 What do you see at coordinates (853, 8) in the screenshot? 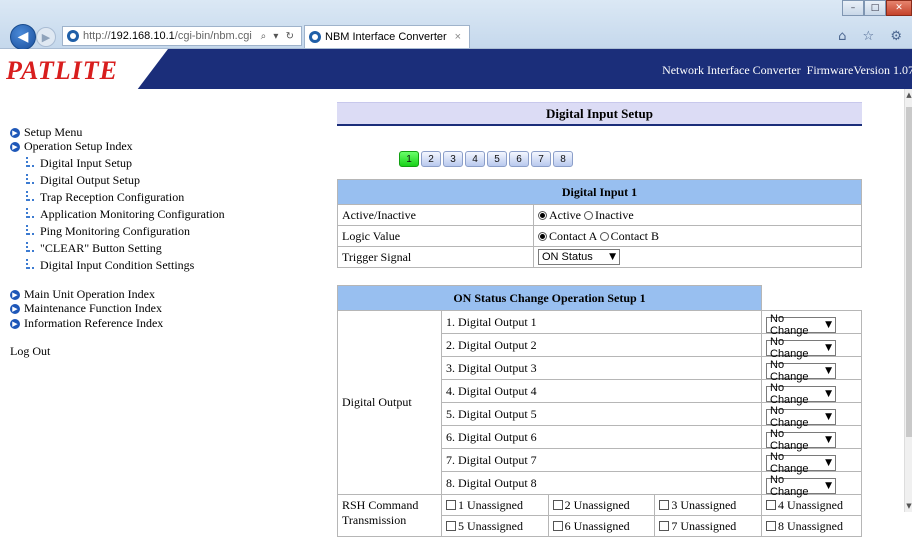
I see `minimize-button: –` at bounding box center [853, 8].